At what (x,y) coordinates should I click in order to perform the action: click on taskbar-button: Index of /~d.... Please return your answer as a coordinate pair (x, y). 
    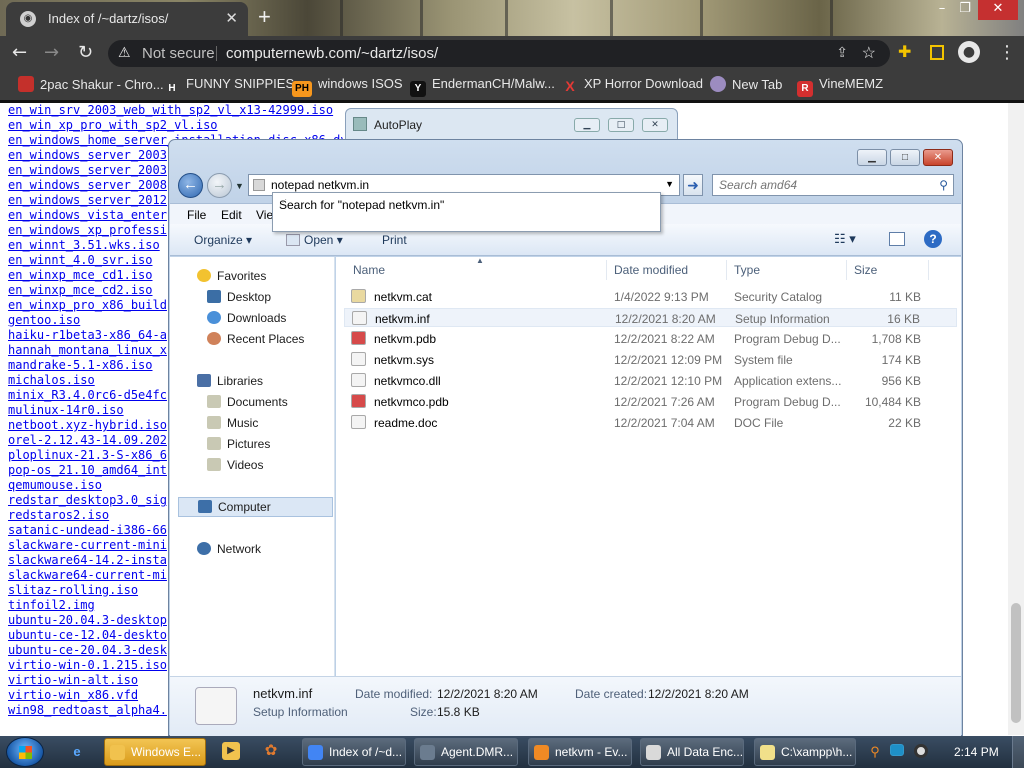
    Looking at the image, I should click on (354, 752).